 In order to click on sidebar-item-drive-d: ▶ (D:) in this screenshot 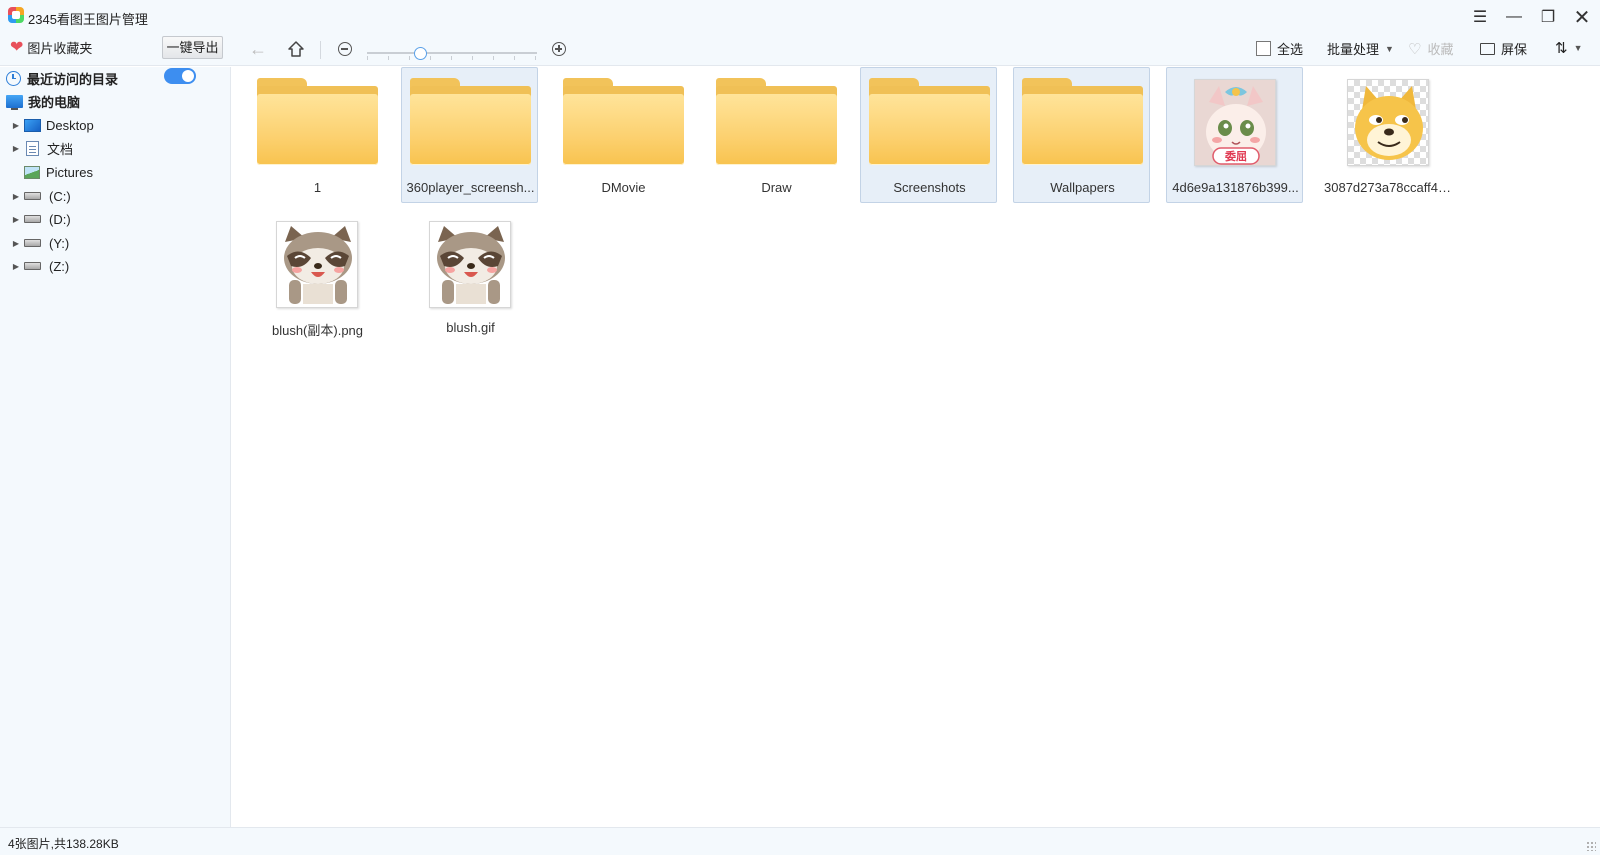, I will do `click(39, 219)`.